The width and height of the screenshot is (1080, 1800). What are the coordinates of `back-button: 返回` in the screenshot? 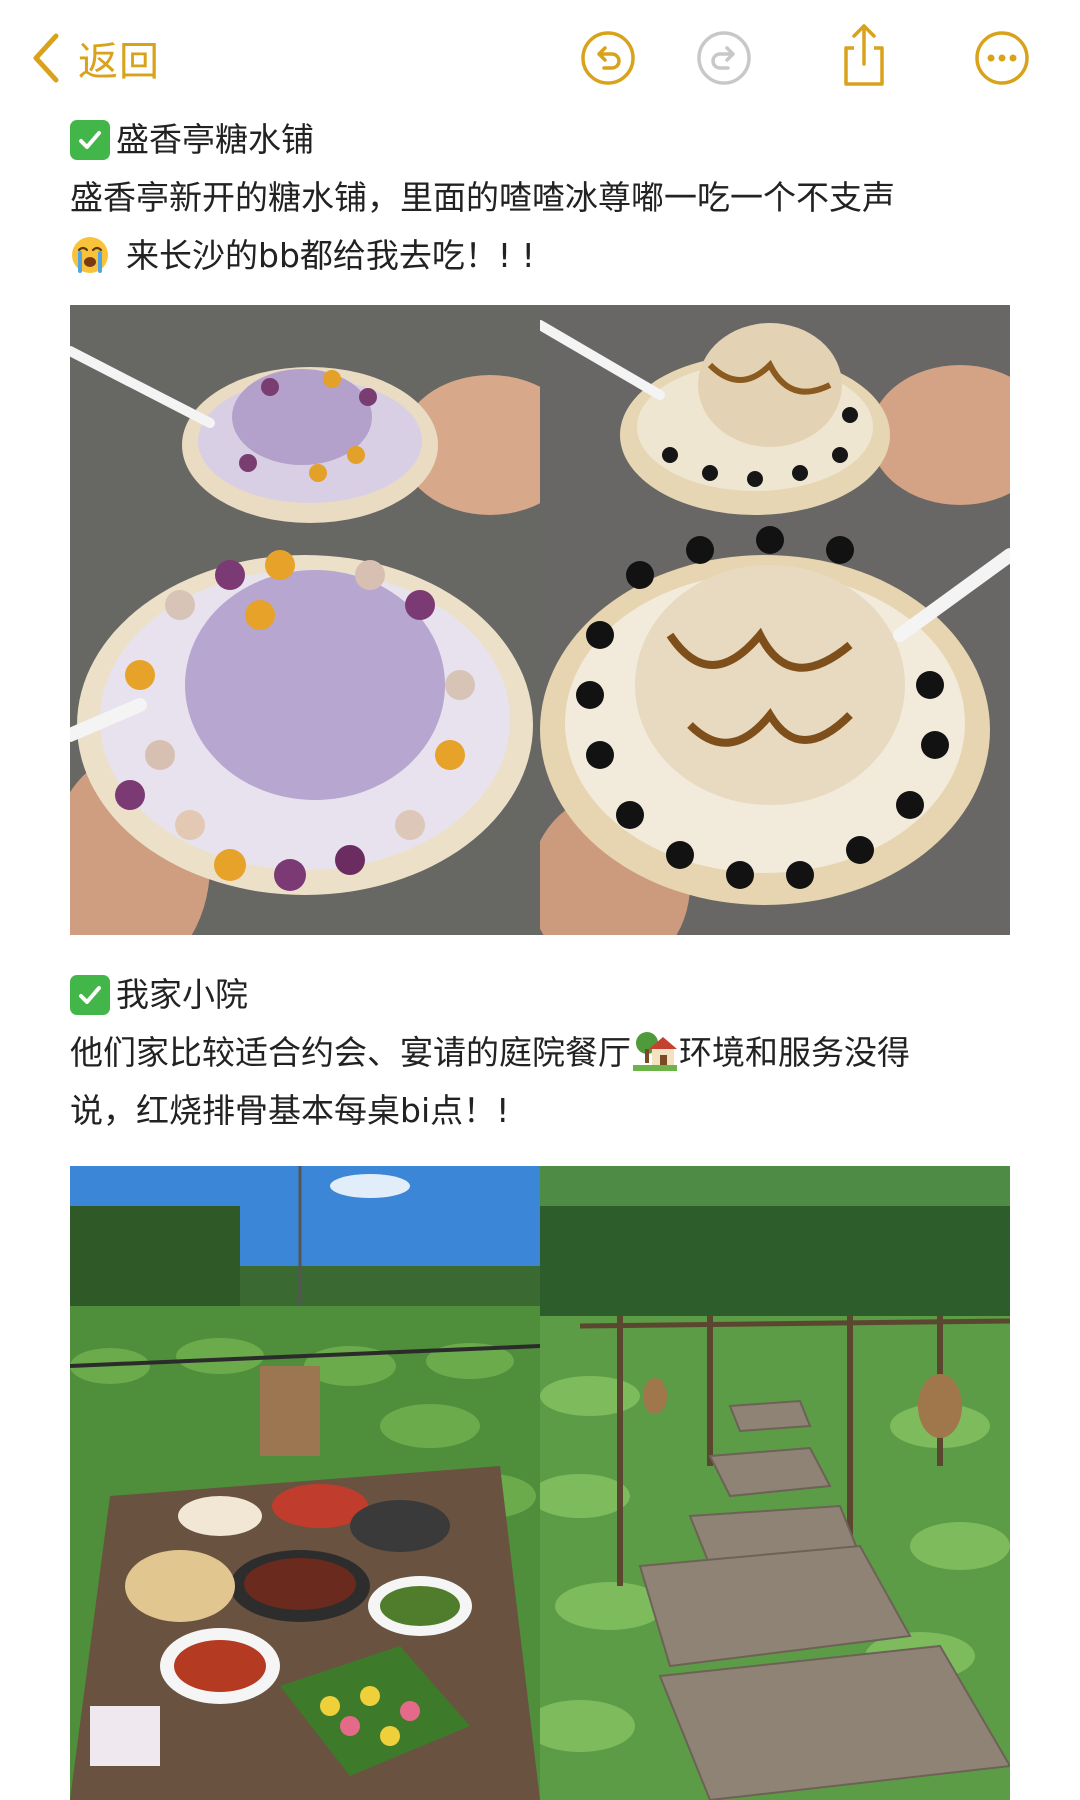 It's located at (94, 58).